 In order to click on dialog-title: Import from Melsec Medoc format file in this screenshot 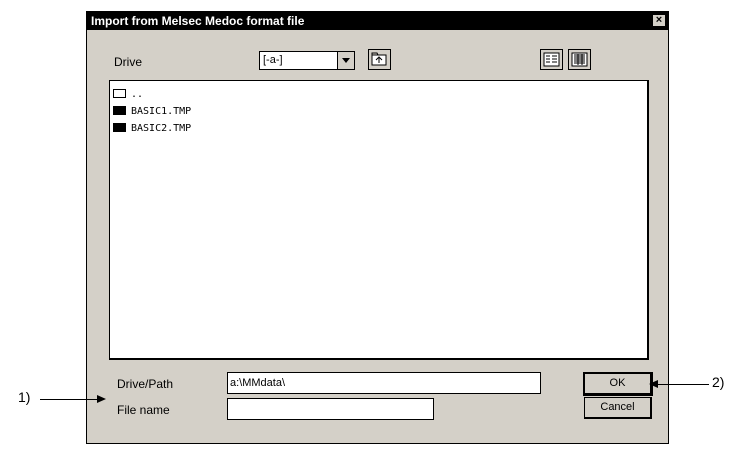, I will do `click(198, 21)`.